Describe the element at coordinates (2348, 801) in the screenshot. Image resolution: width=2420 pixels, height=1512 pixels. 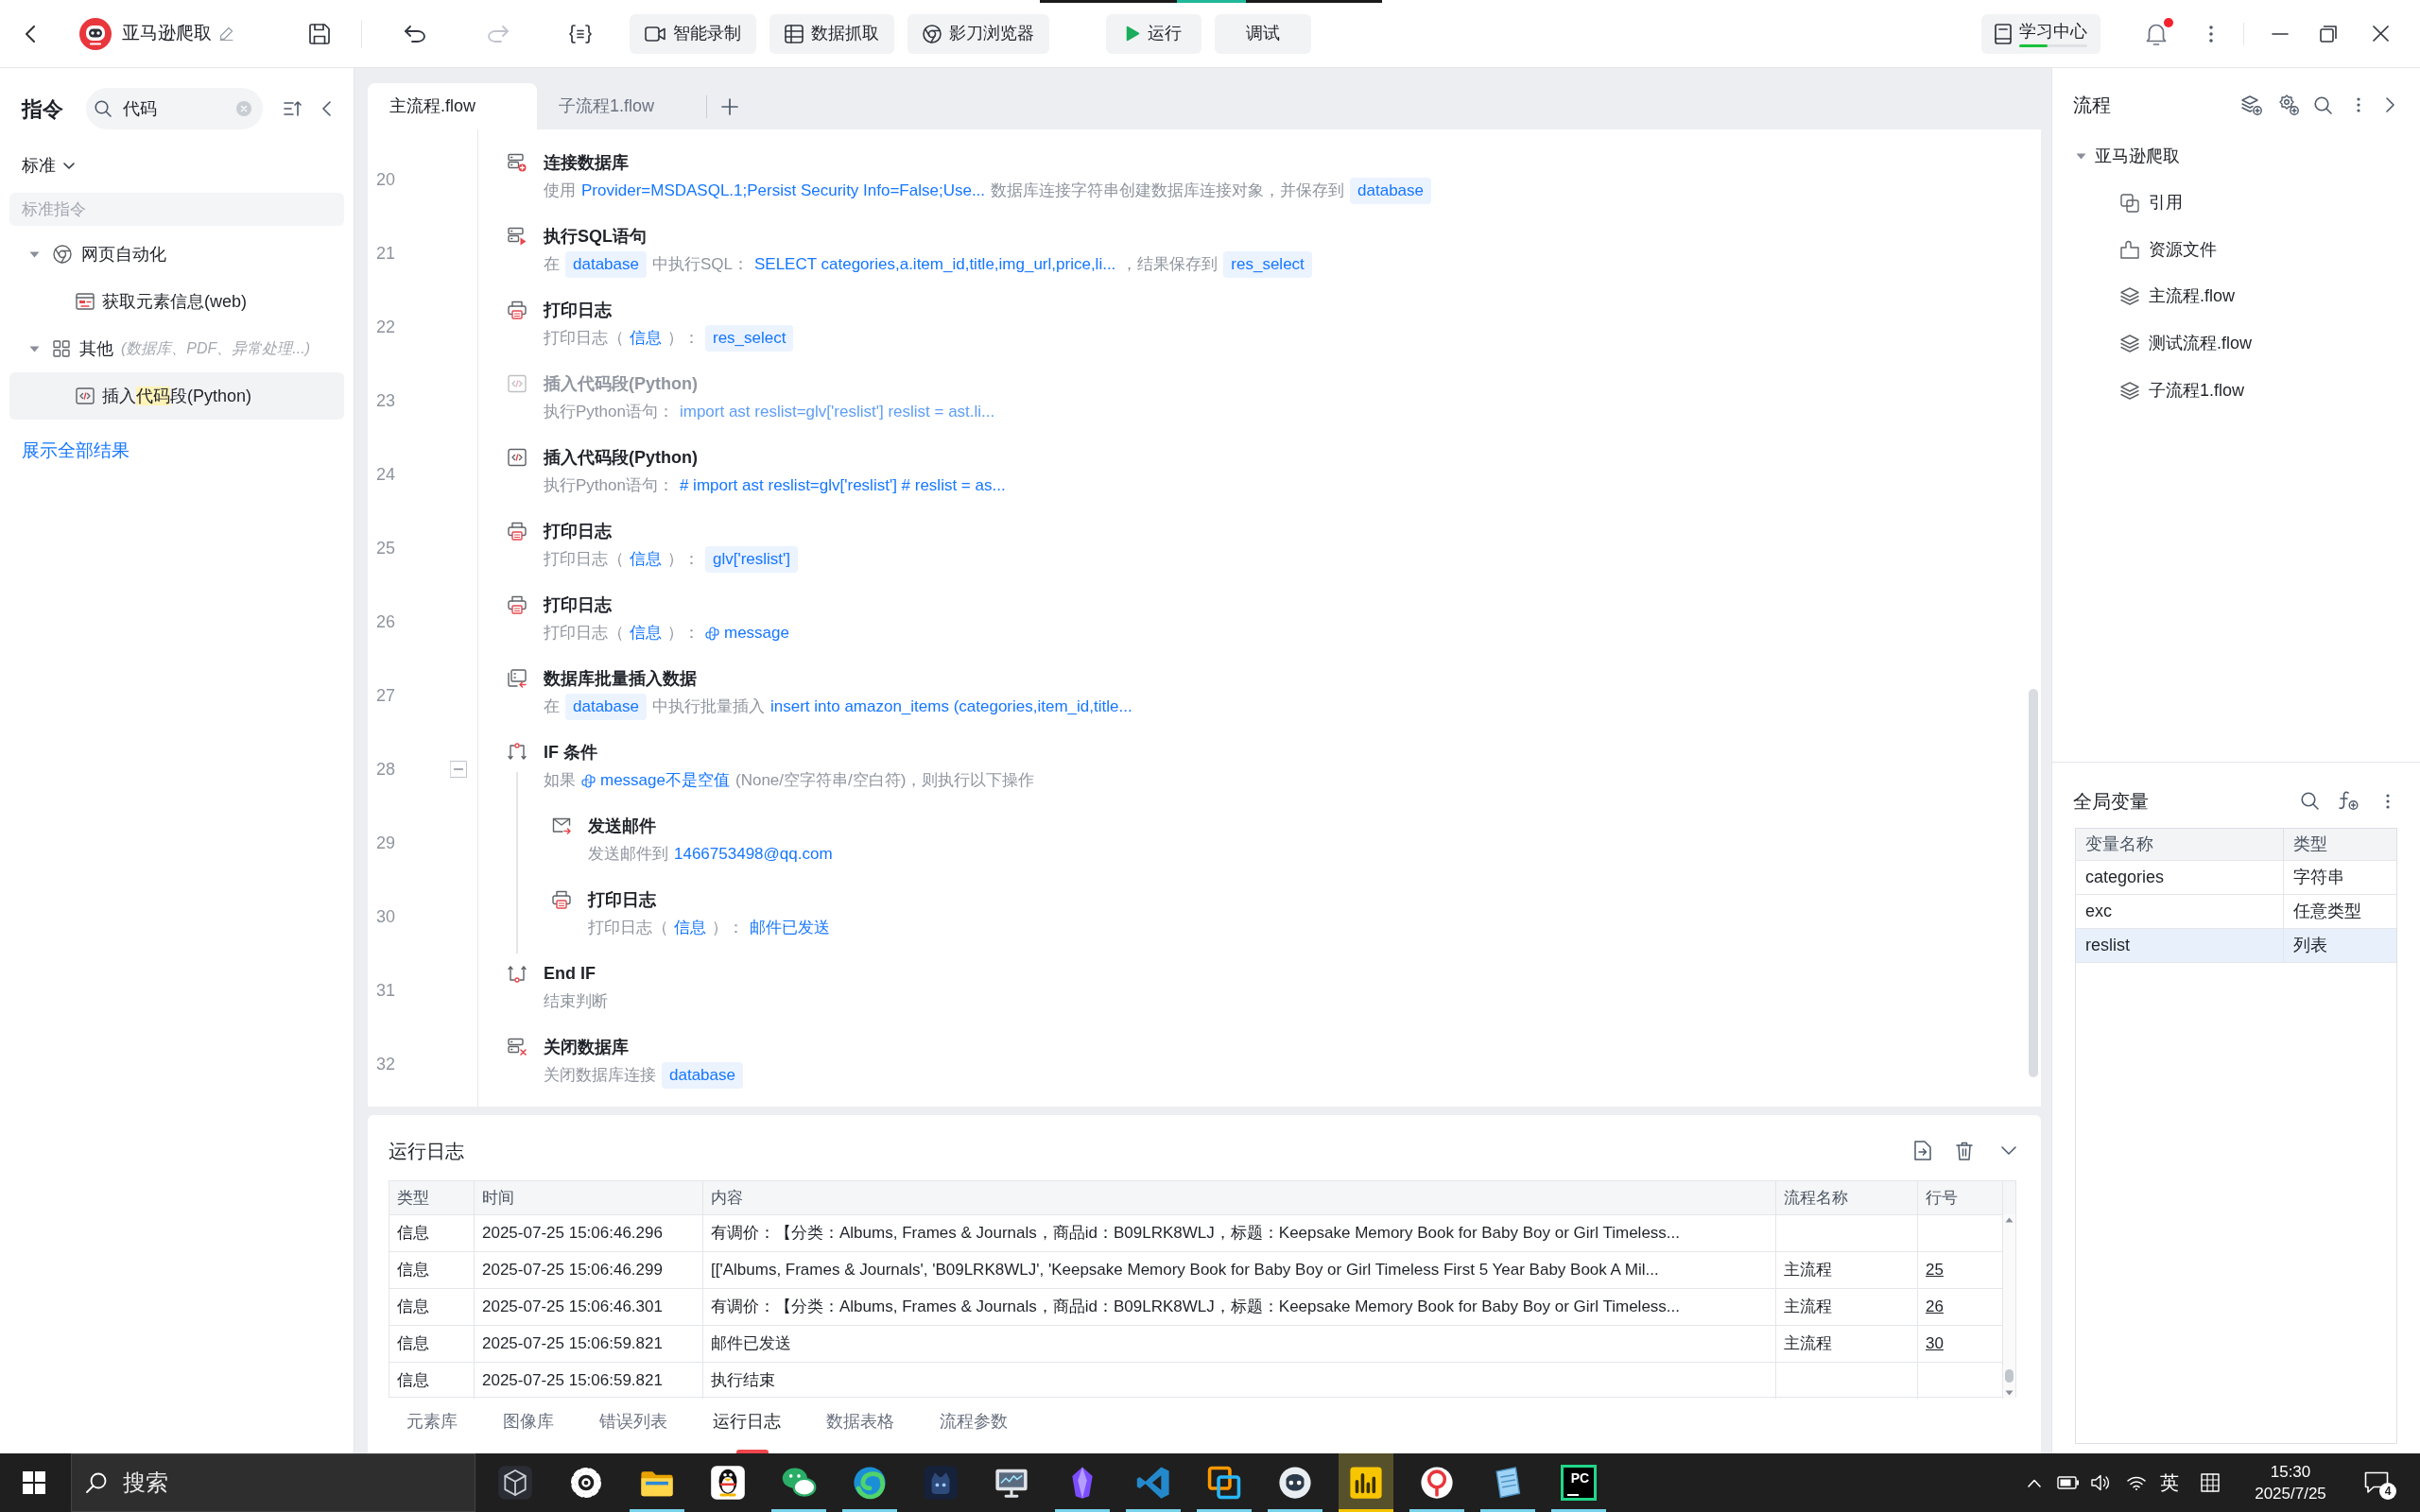
I see `function-plus-icon` at that location.